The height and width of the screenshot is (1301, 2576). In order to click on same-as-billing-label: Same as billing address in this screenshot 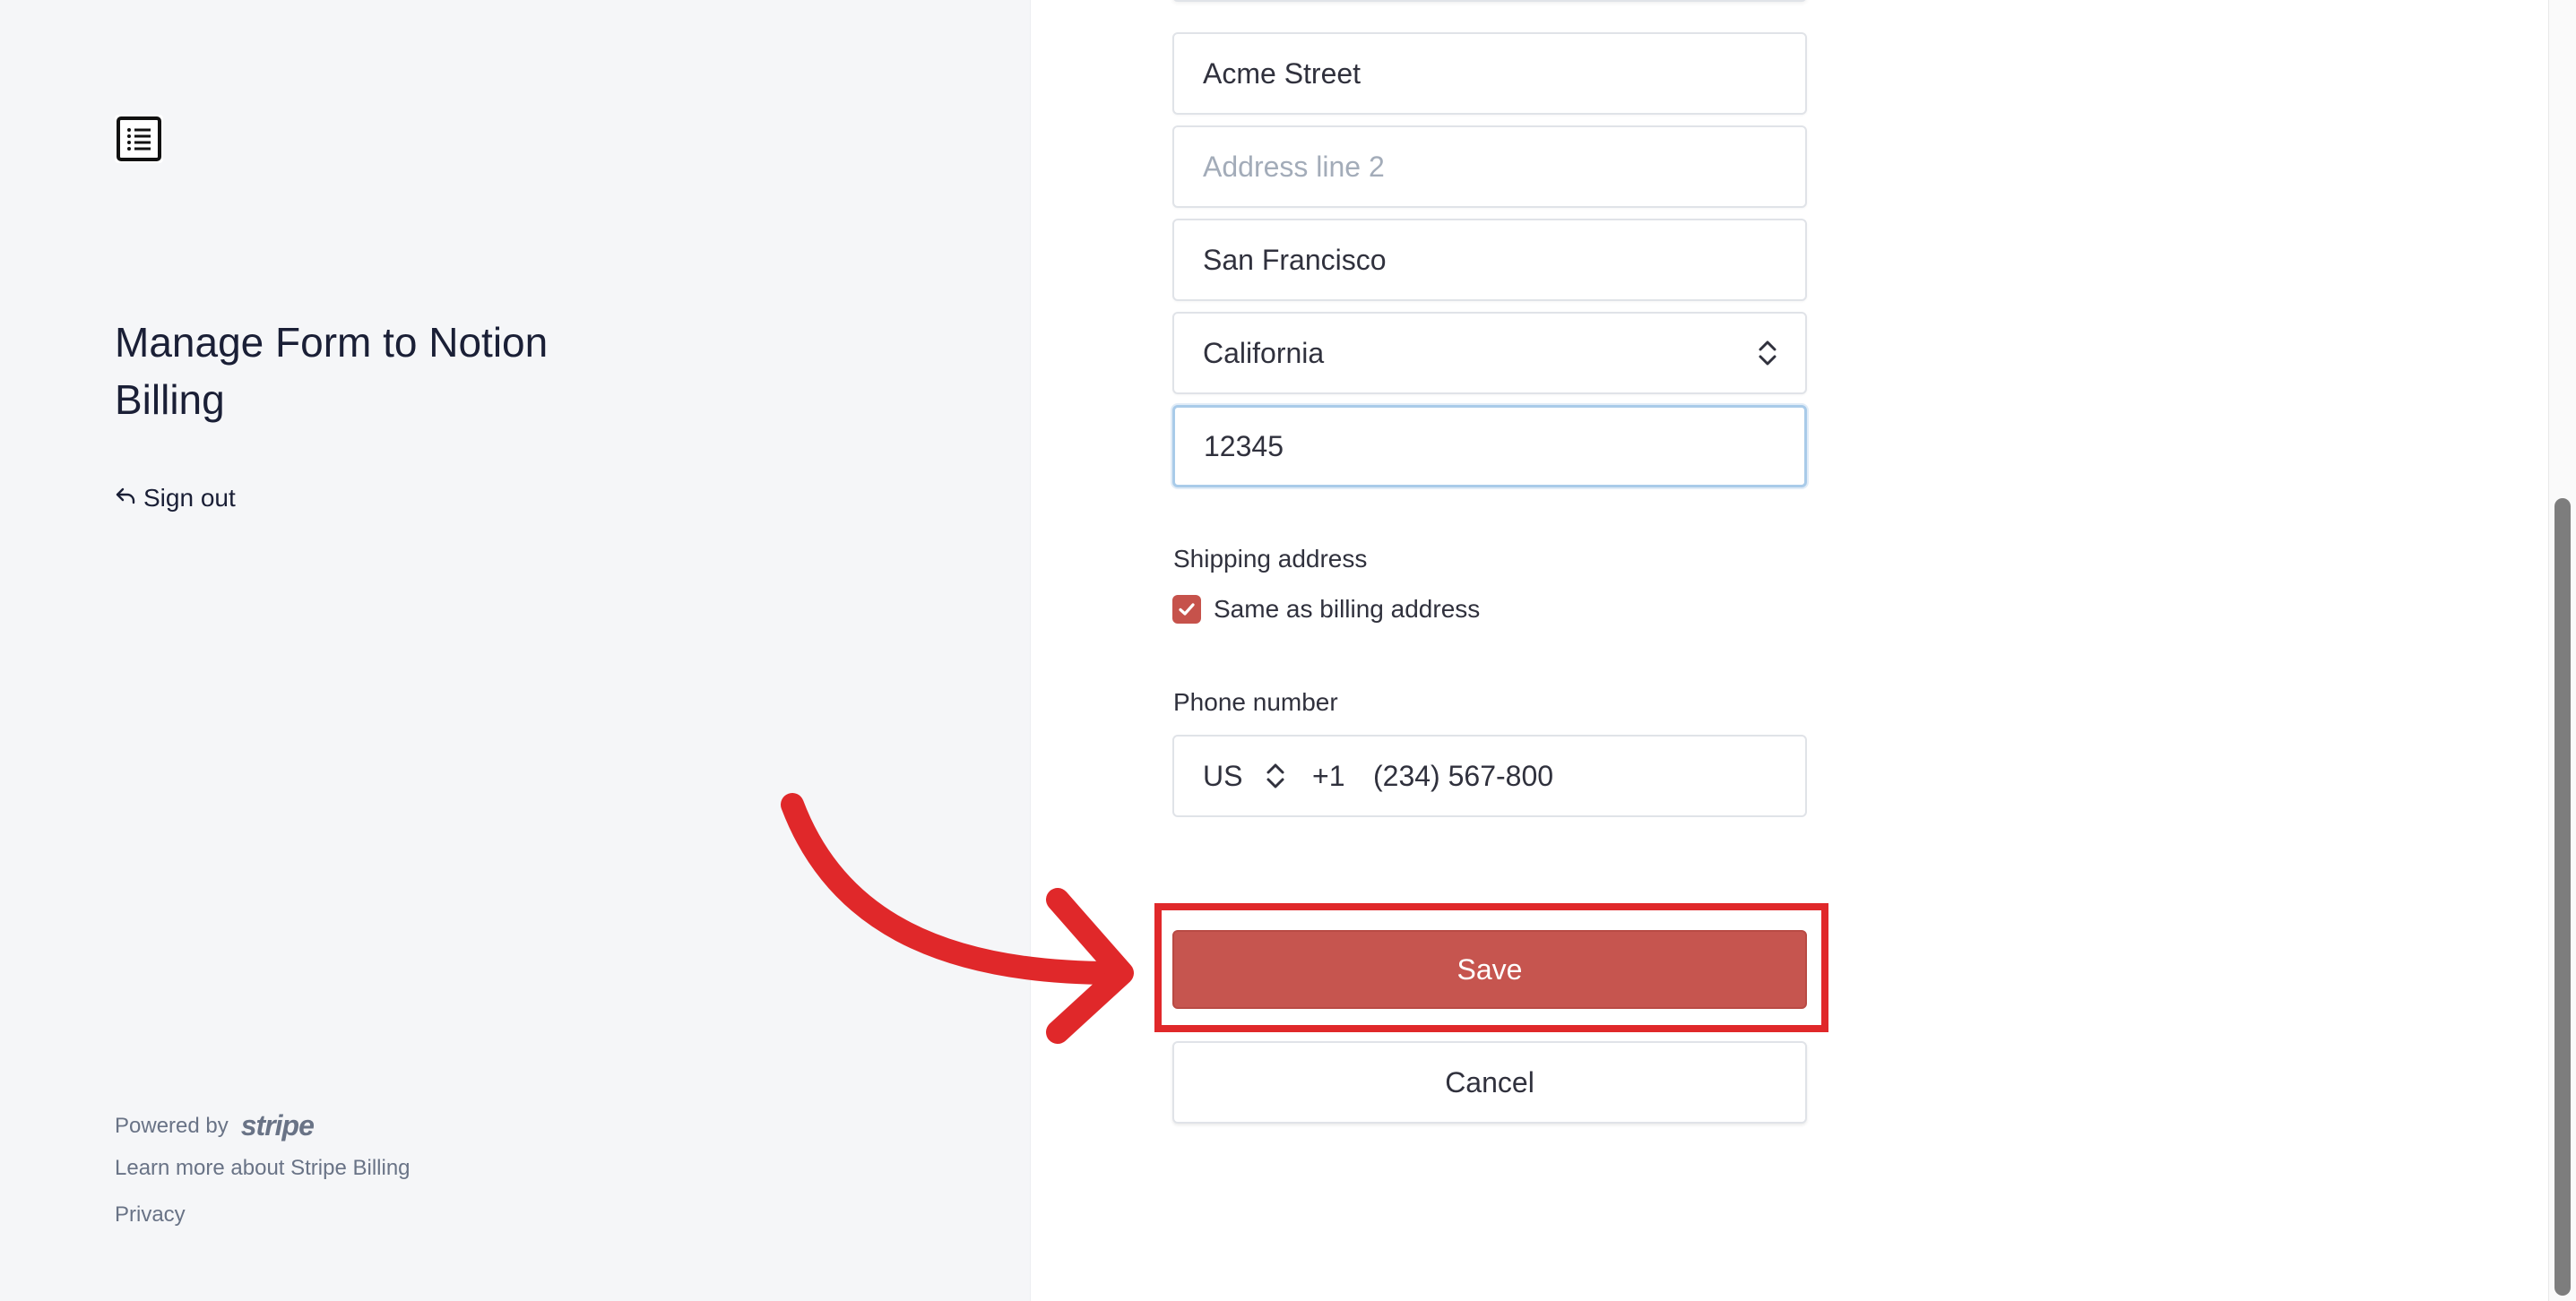, I will do `click(1347, 609)`.